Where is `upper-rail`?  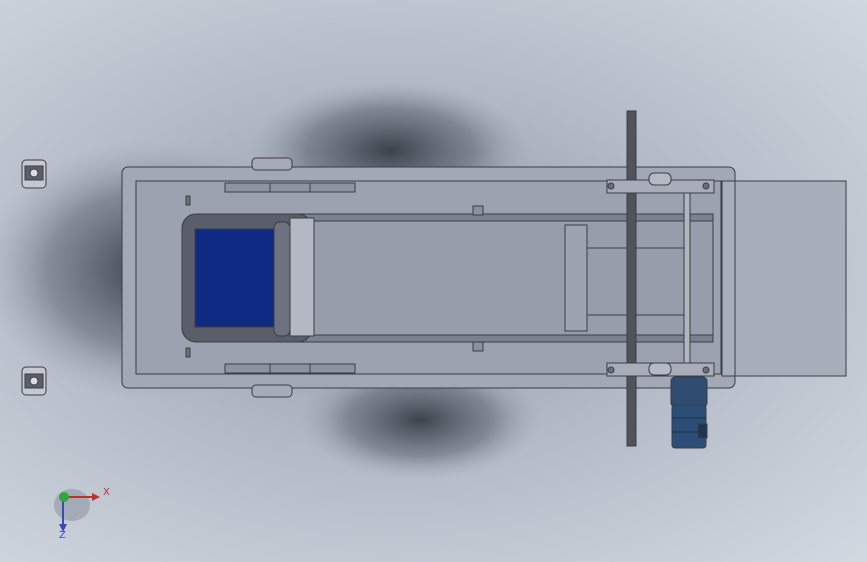 upper-rail is located at coordinates (501, 217).